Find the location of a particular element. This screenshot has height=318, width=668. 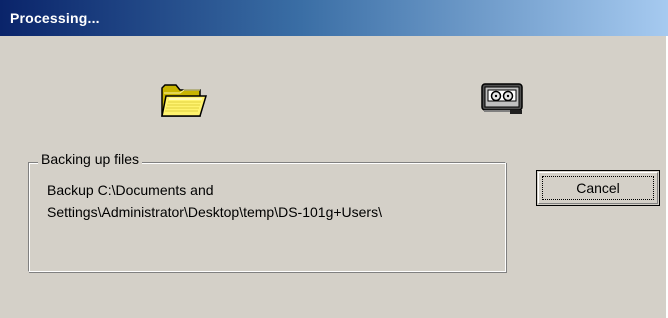

tape-drive-icon is located at coordinates (503, 99).